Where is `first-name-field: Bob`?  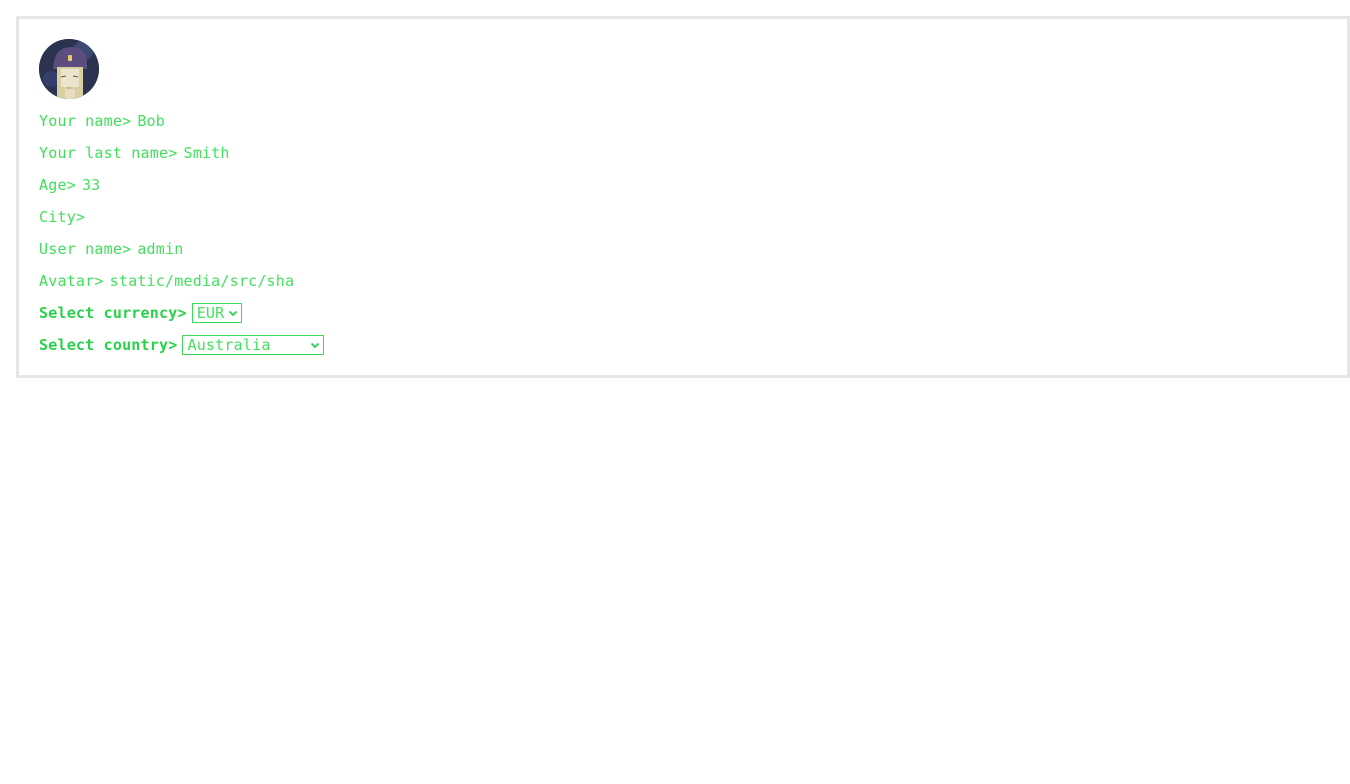
first-name-field: Bob is located at coordinates (151, 121).